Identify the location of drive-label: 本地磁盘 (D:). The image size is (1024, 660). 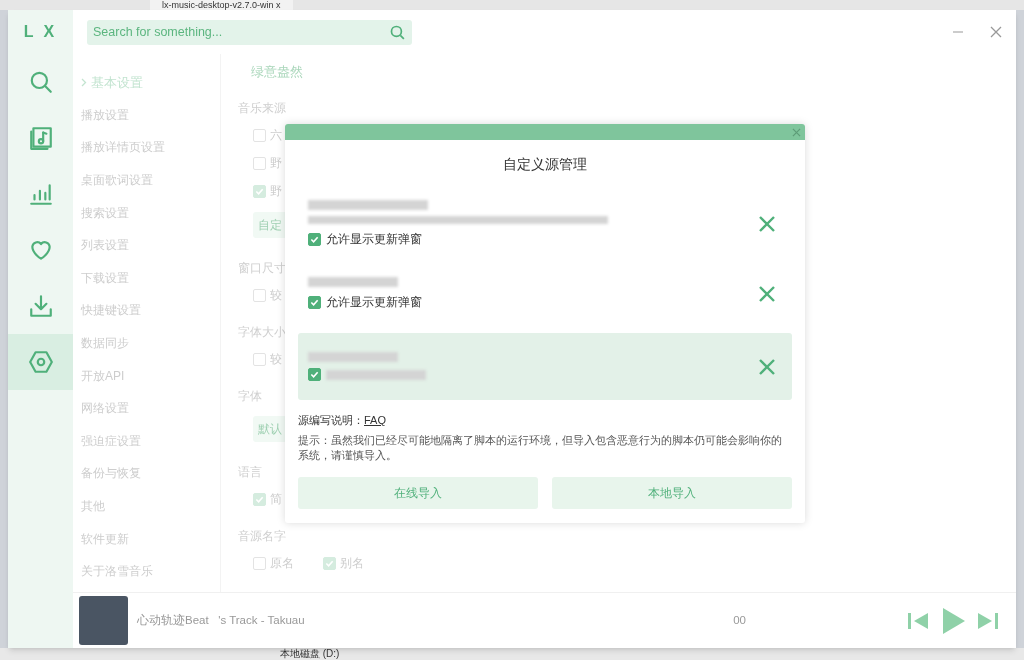
(310, 654).